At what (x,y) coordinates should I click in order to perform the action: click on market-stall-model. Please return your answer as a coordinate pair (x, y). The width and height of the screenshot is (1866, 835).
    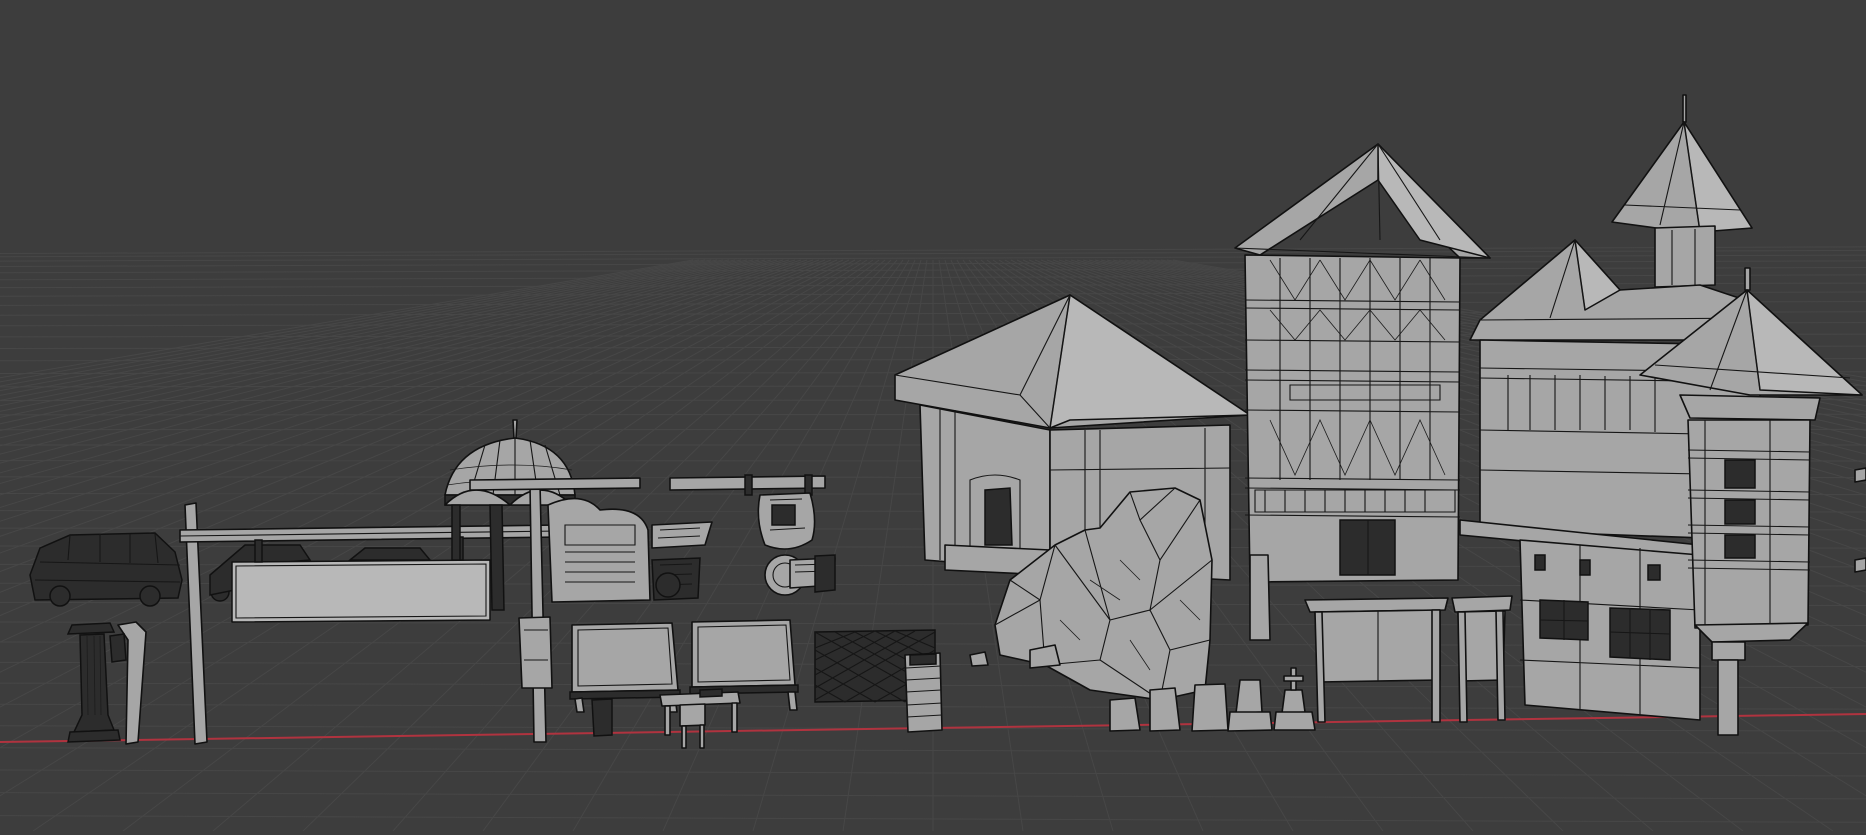
    Looking at the image, I should click on (682, 561).